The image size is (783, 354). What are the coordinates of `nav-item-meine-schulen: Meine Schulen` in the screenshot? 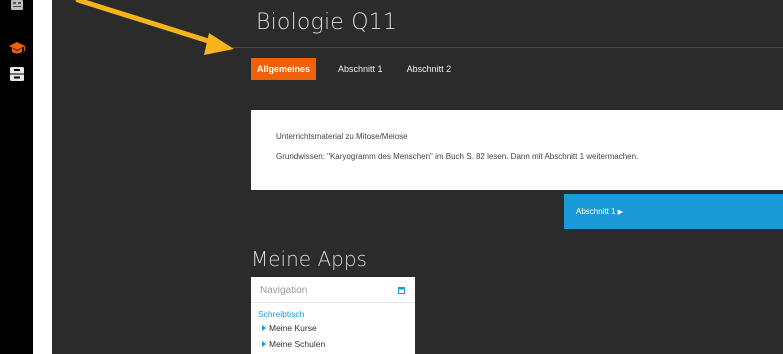 It's located at (293, 344).